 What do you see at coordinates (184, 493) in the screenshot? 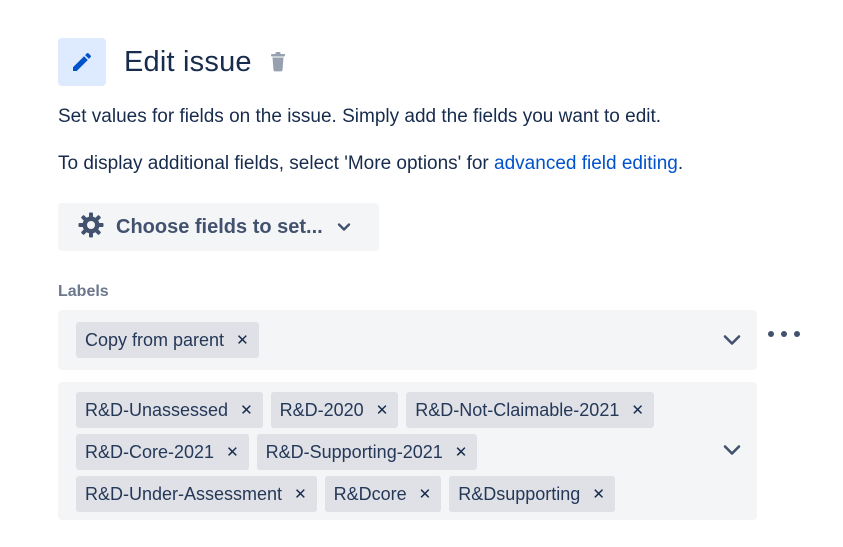
I see `label-tag-text: R&D-Under-Assessment` at bounding box center [184, 493].